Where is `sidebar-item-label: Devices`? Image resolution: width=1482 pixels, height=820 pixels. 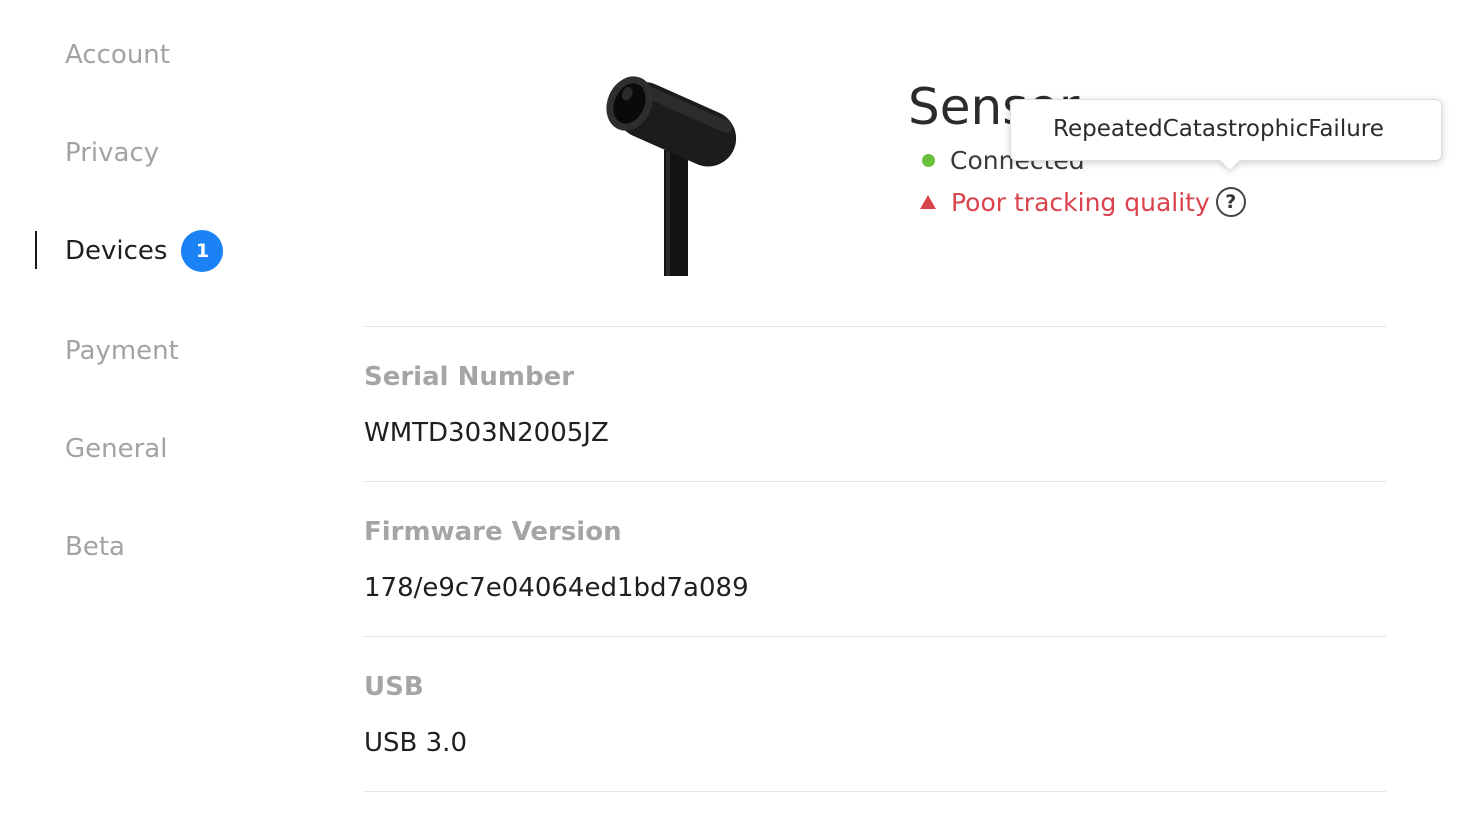
sidebar-item-label: Devices is located at coordinates (116, 251).